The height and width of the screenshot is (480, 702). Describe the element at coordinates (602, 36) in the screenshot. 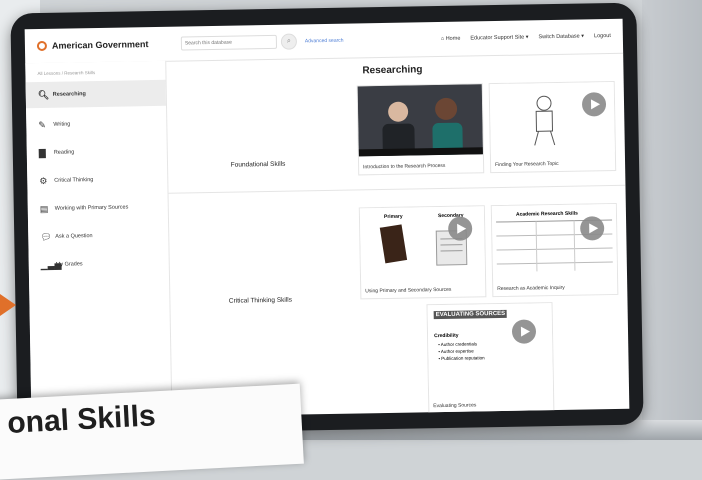

I see `logout-link: Logout` at that location.